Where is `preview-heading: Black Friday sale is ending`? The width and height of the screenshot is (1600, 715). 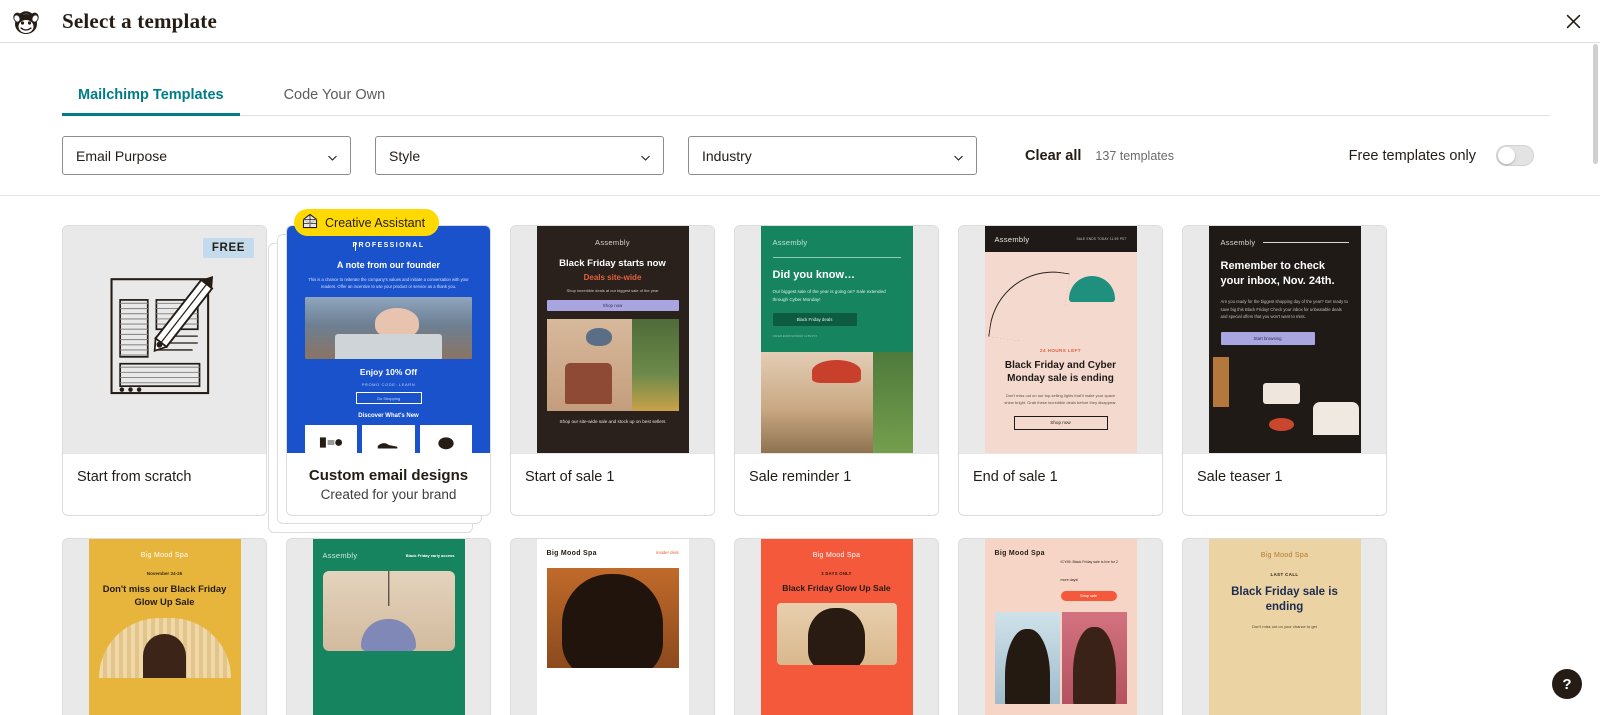 preview-heading: Black Friday sale is ending is located at coordinates (1284, 599).